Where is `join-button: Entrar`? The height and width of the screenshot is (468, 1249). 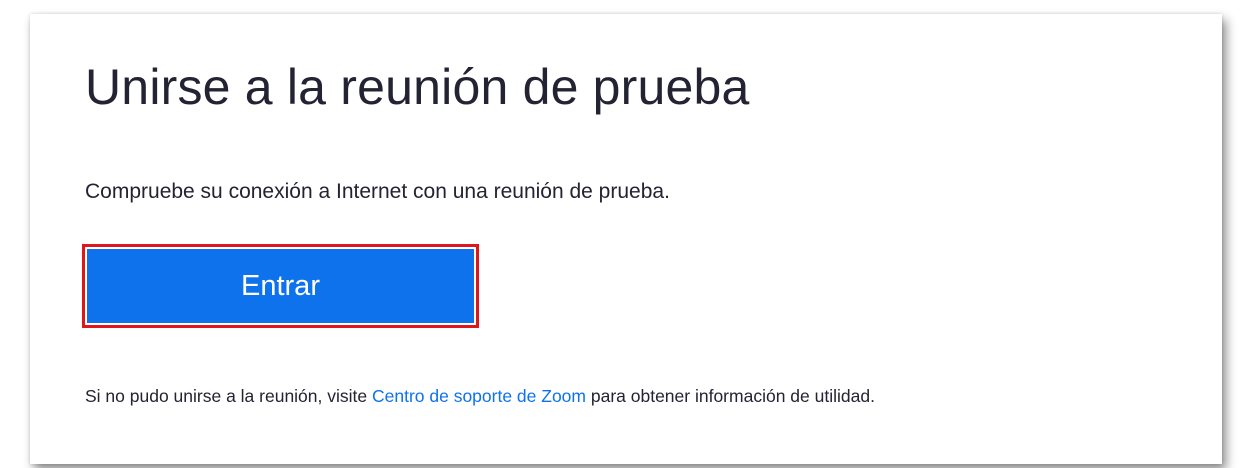 join-button: Entrar is located at coordinates (280, 286).